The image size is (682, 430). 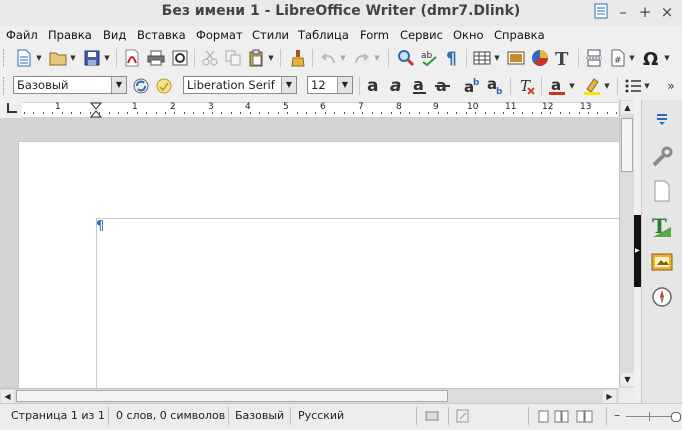 What do you see at coordinates (609, 396) in the screenshot?
I see `scroll-right-icon: ▶` at bounding box center [609, 396].